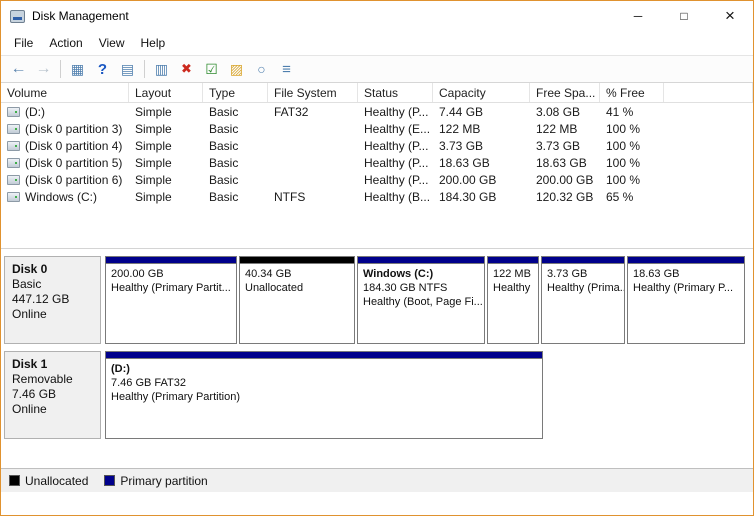 This screenshot has height=516, width=754. What do you see at coordinates (567, 274) in the screenshot?
I see `partition-size: 3.73 GB` at bounding box center [567, 274].